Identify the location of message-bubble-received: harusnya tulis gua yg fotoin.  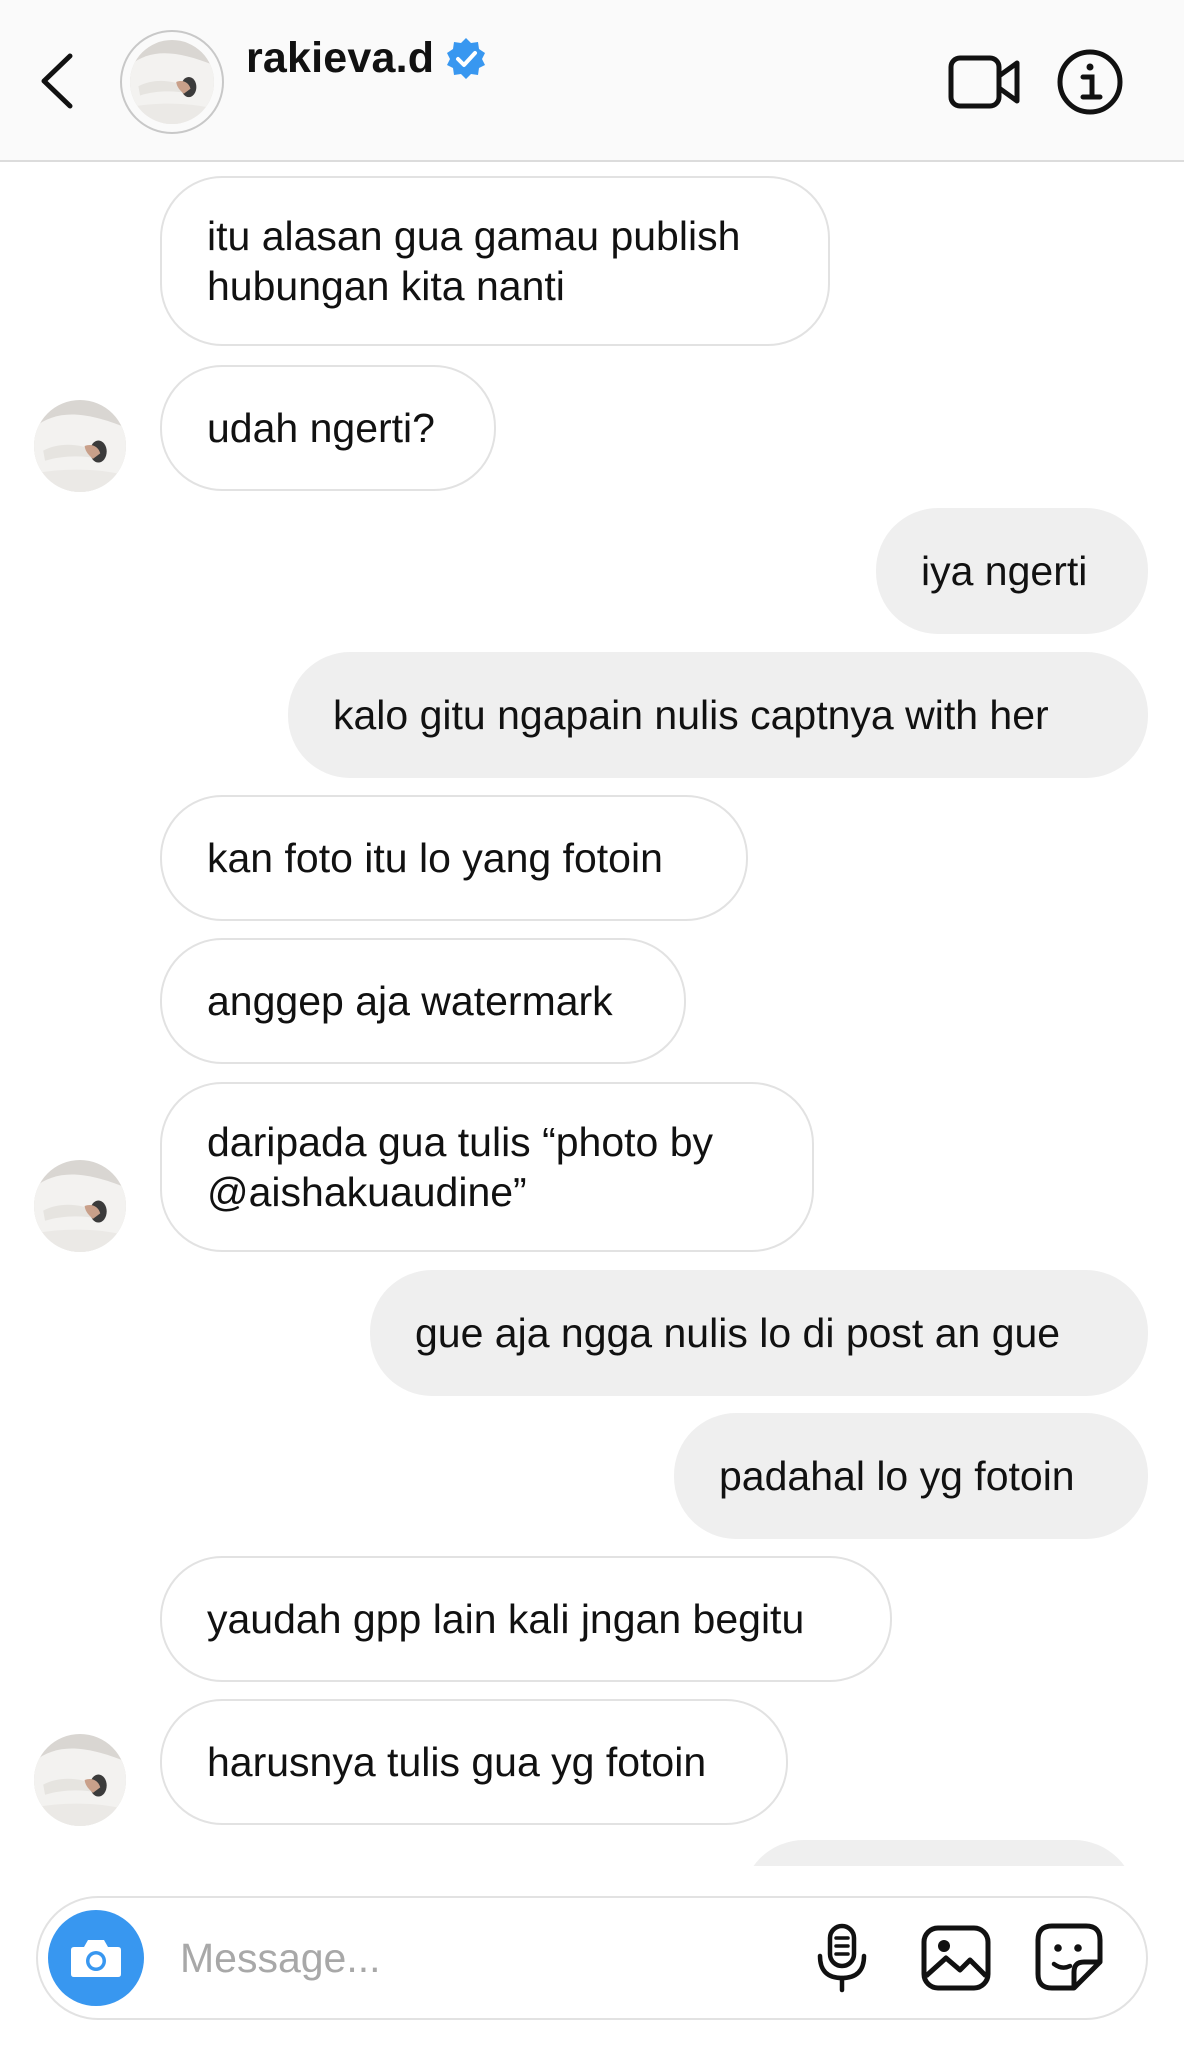
(474, 1762).